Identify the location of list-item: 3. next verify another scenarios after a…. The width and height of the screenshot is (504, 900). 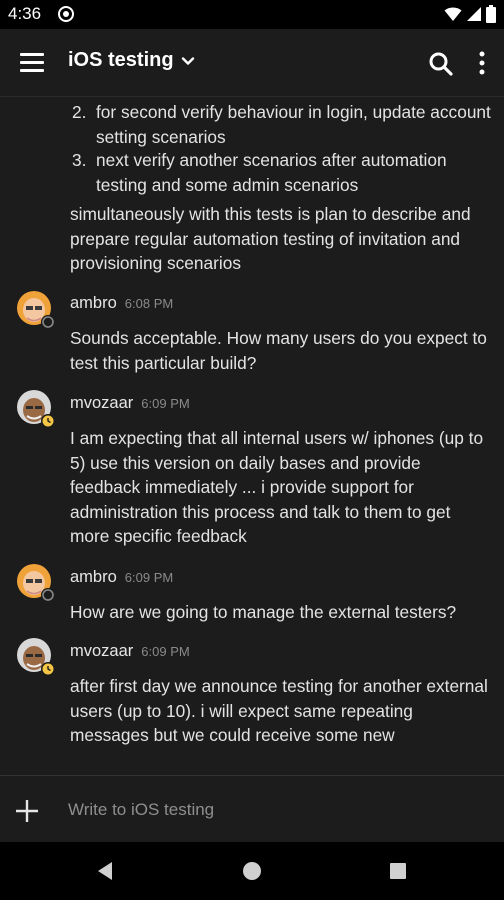
(259, 172).